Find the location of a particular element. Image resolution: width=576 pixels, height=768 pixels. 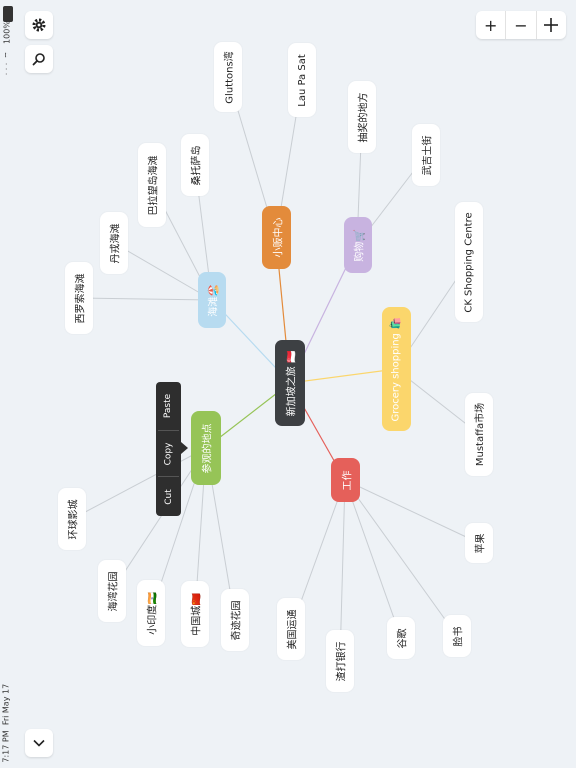

leaf-label: 西罗索海滩 is located at coordinates (81, 298).